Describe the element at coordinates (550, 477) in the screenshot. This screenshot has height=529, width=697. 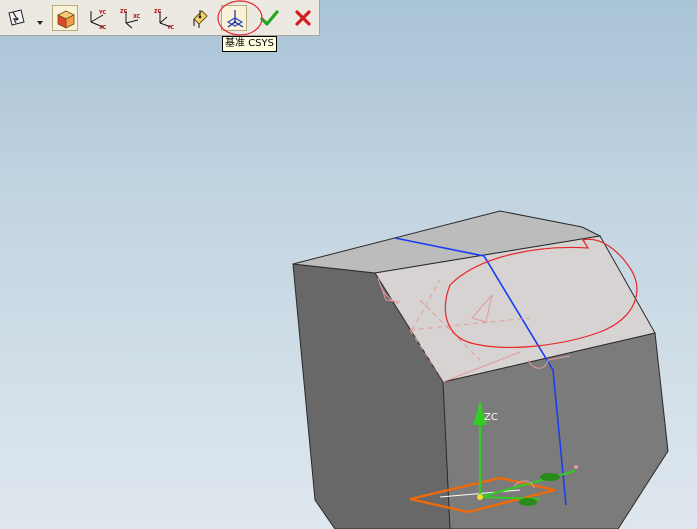
I see `xc-axis-handle` at that location.